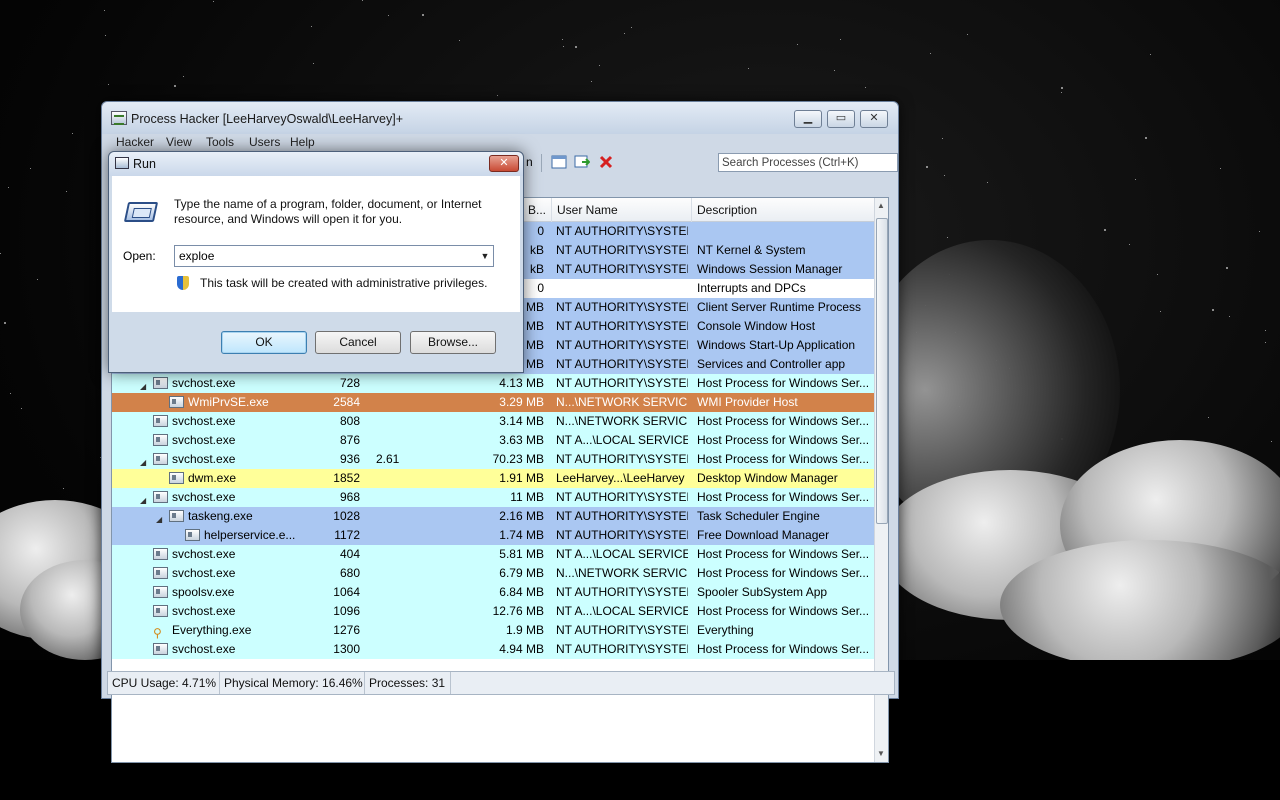 The image size is (1280, 800). What do you see at coordinates (228, 402) in the screenshot?
I see `process-name: WmiPrvSE.exe` at bounding box center [228, 402].